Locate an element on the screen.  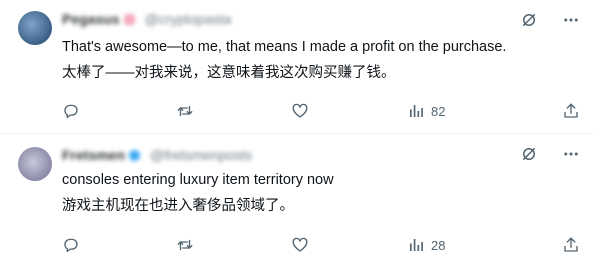
action-bar: 82 is located at coordinates (323, 111).